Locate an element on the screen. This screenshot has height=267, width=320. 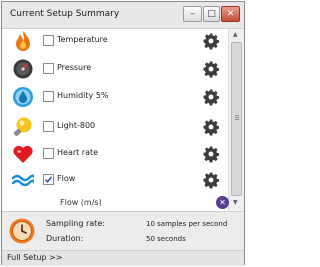
minimize-button: – is located at coordinates (192, 14).